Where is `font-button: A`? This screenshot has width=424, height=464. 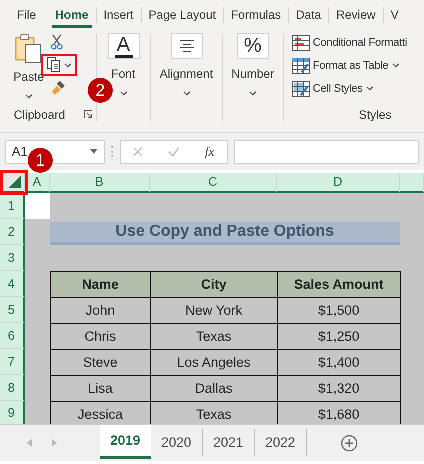 font-button: A is located at coordinates (124, 46).